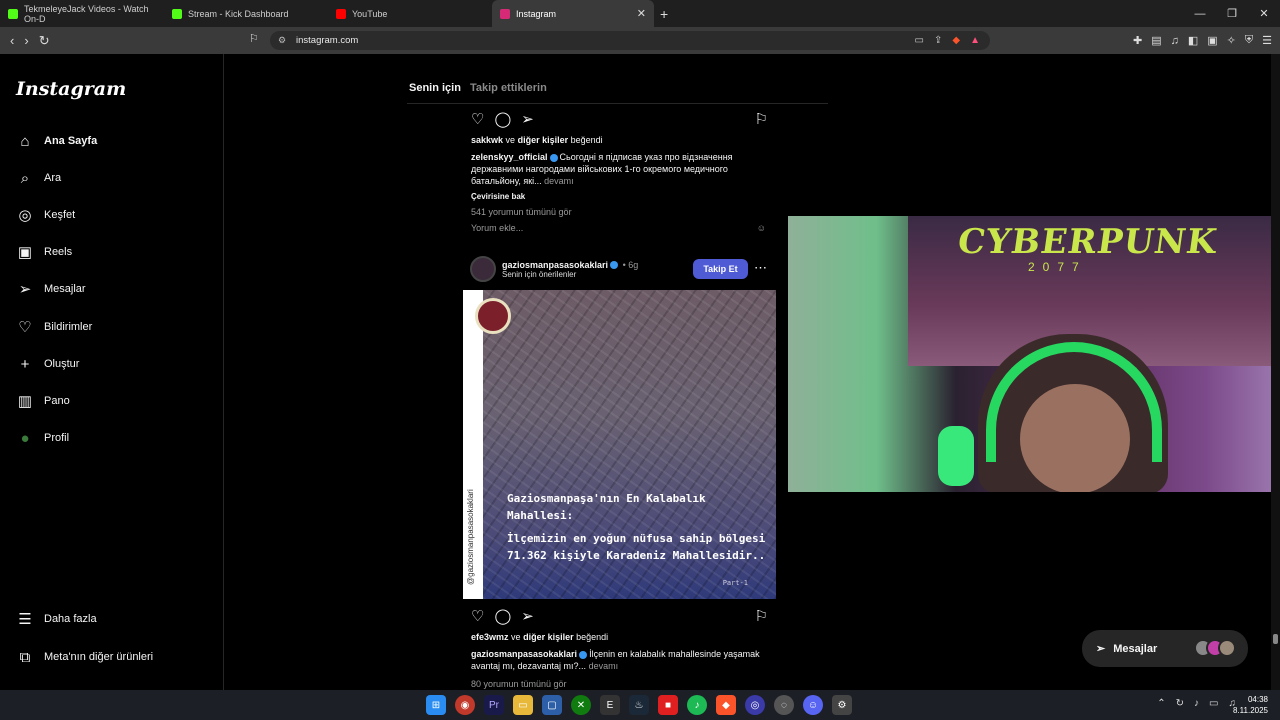 The width and height of the screenshot is (1280, 720). I want to click on brave-rewards-icon: ▲, so click(975, 40).